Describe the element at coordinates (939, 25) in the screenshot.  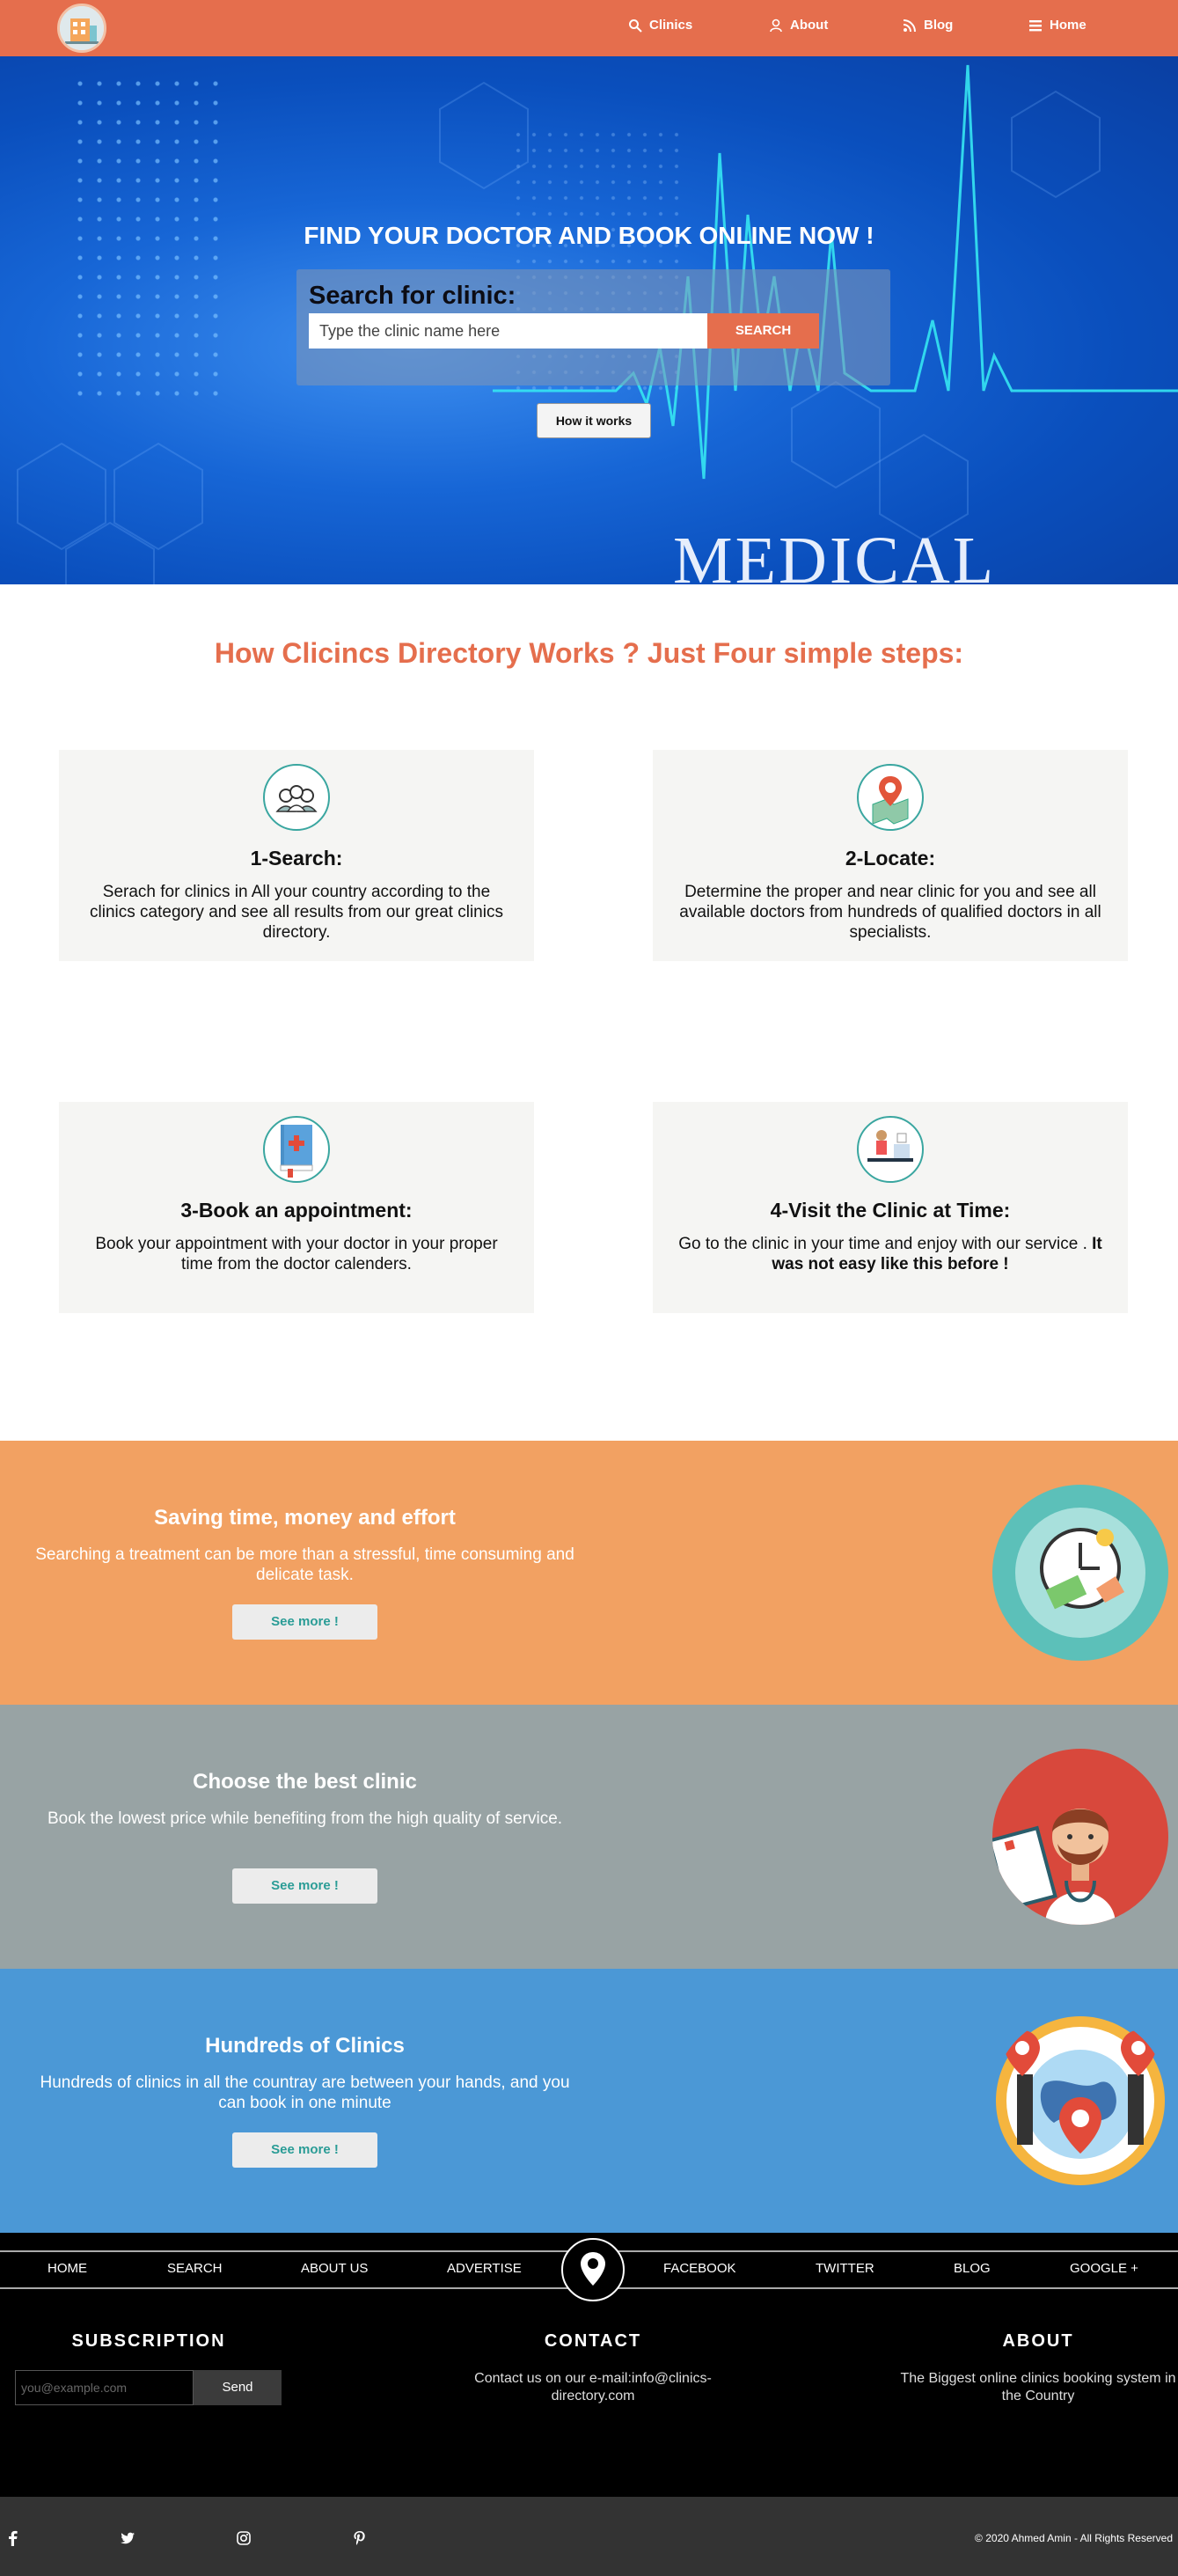
I see `nav-blog-label: Blog` at that location.